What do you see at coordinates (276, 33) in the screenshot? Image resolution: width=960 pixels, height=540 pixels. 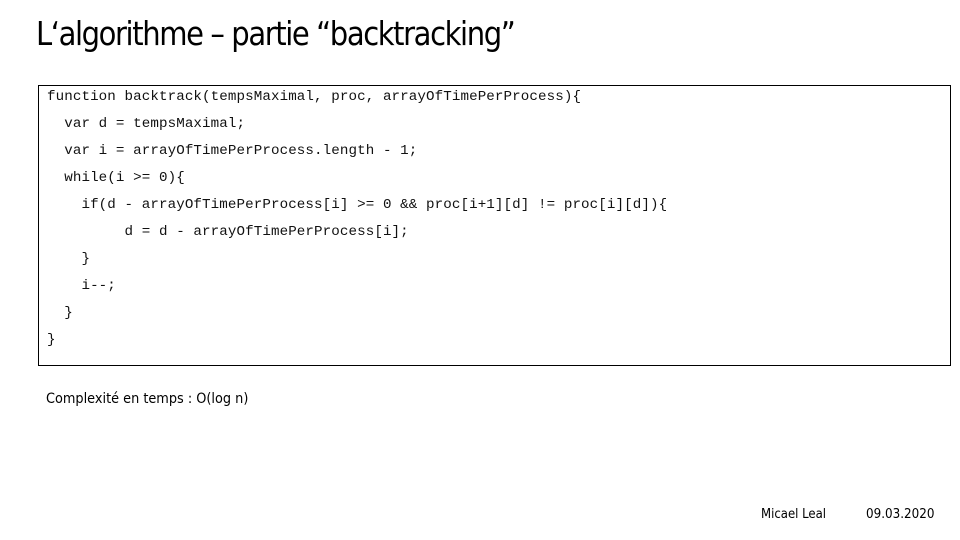 I see `slide-title: L‘algorithme – partie “backtracking”` at bounding box center [276, 33].